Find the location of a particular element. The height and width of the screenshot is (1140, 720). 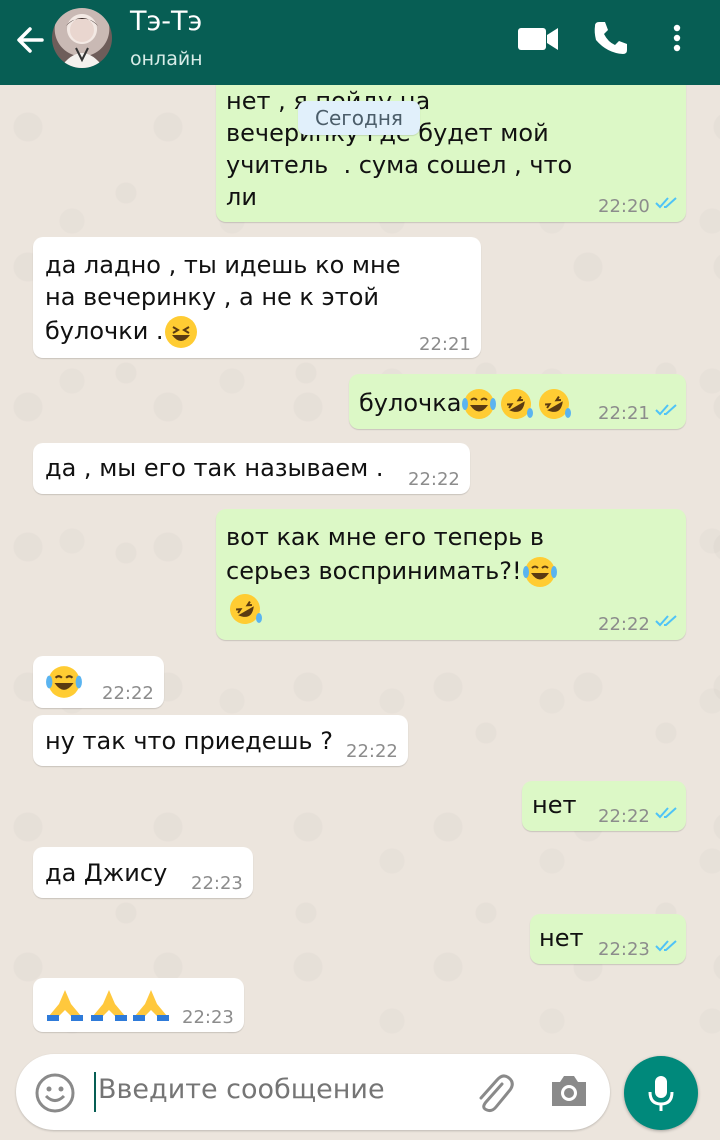

message-text is located at coordinates (245, 609).